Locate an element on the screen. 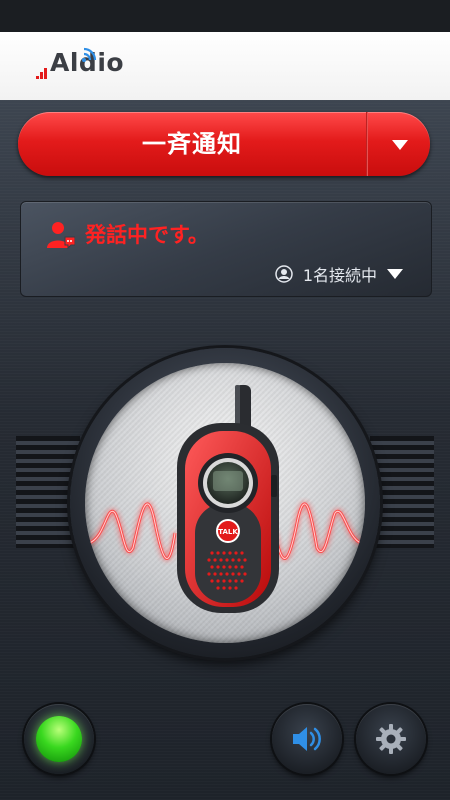 This screenshot has height=800, width=450. mode-selector: 一斉通知 is located at coordinates (224, 144).